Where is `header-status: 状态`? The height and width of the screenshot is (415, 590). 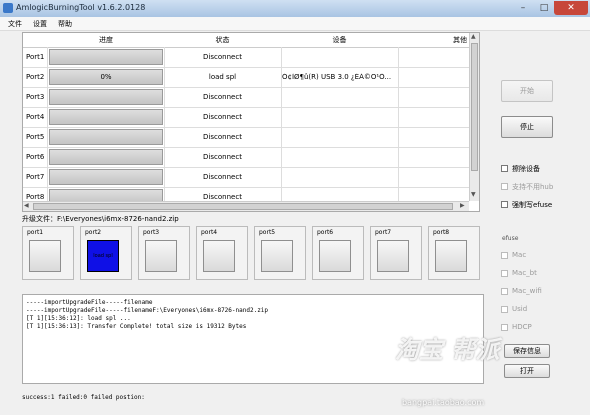
header-status: 状态 is located at coordinates (222, 40).